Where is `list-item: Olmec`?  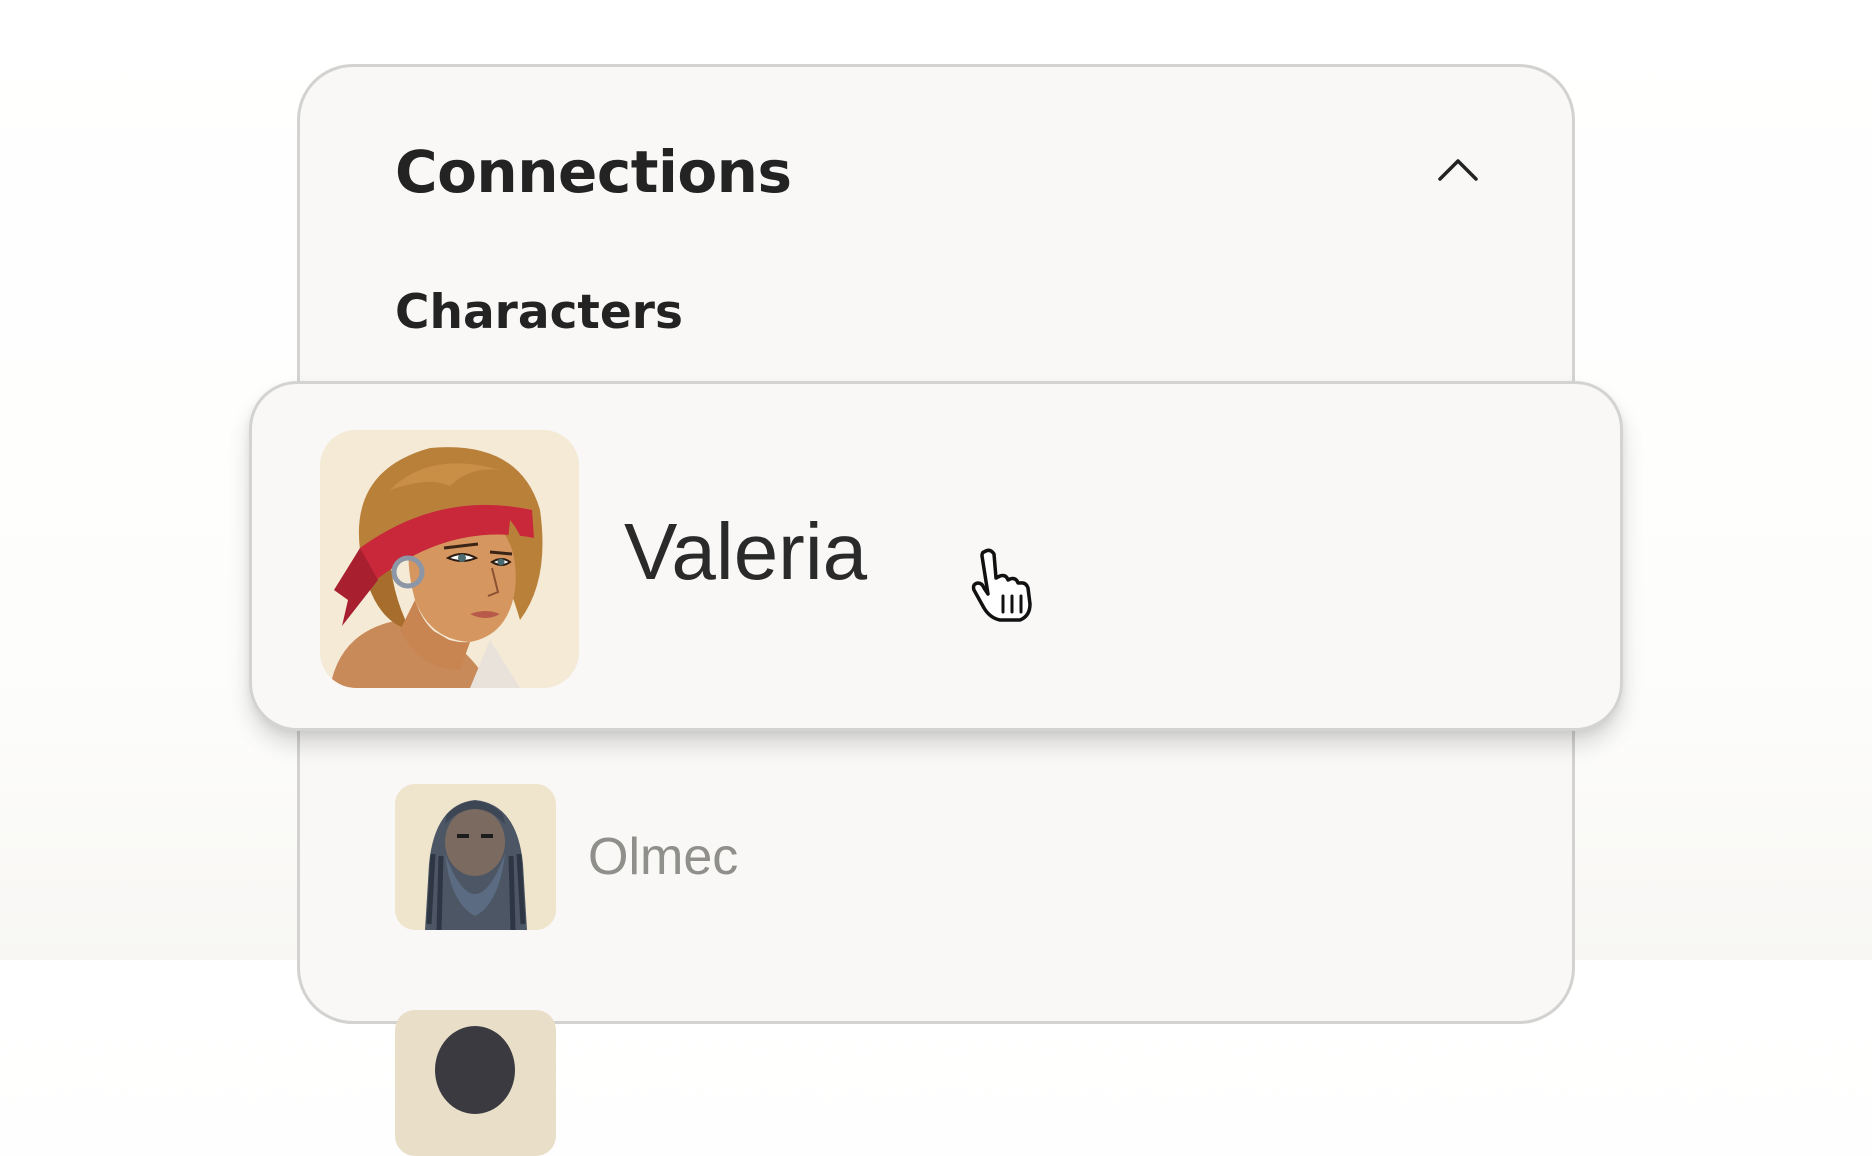
list-item: Olmec is located at coordinates (566, 857).